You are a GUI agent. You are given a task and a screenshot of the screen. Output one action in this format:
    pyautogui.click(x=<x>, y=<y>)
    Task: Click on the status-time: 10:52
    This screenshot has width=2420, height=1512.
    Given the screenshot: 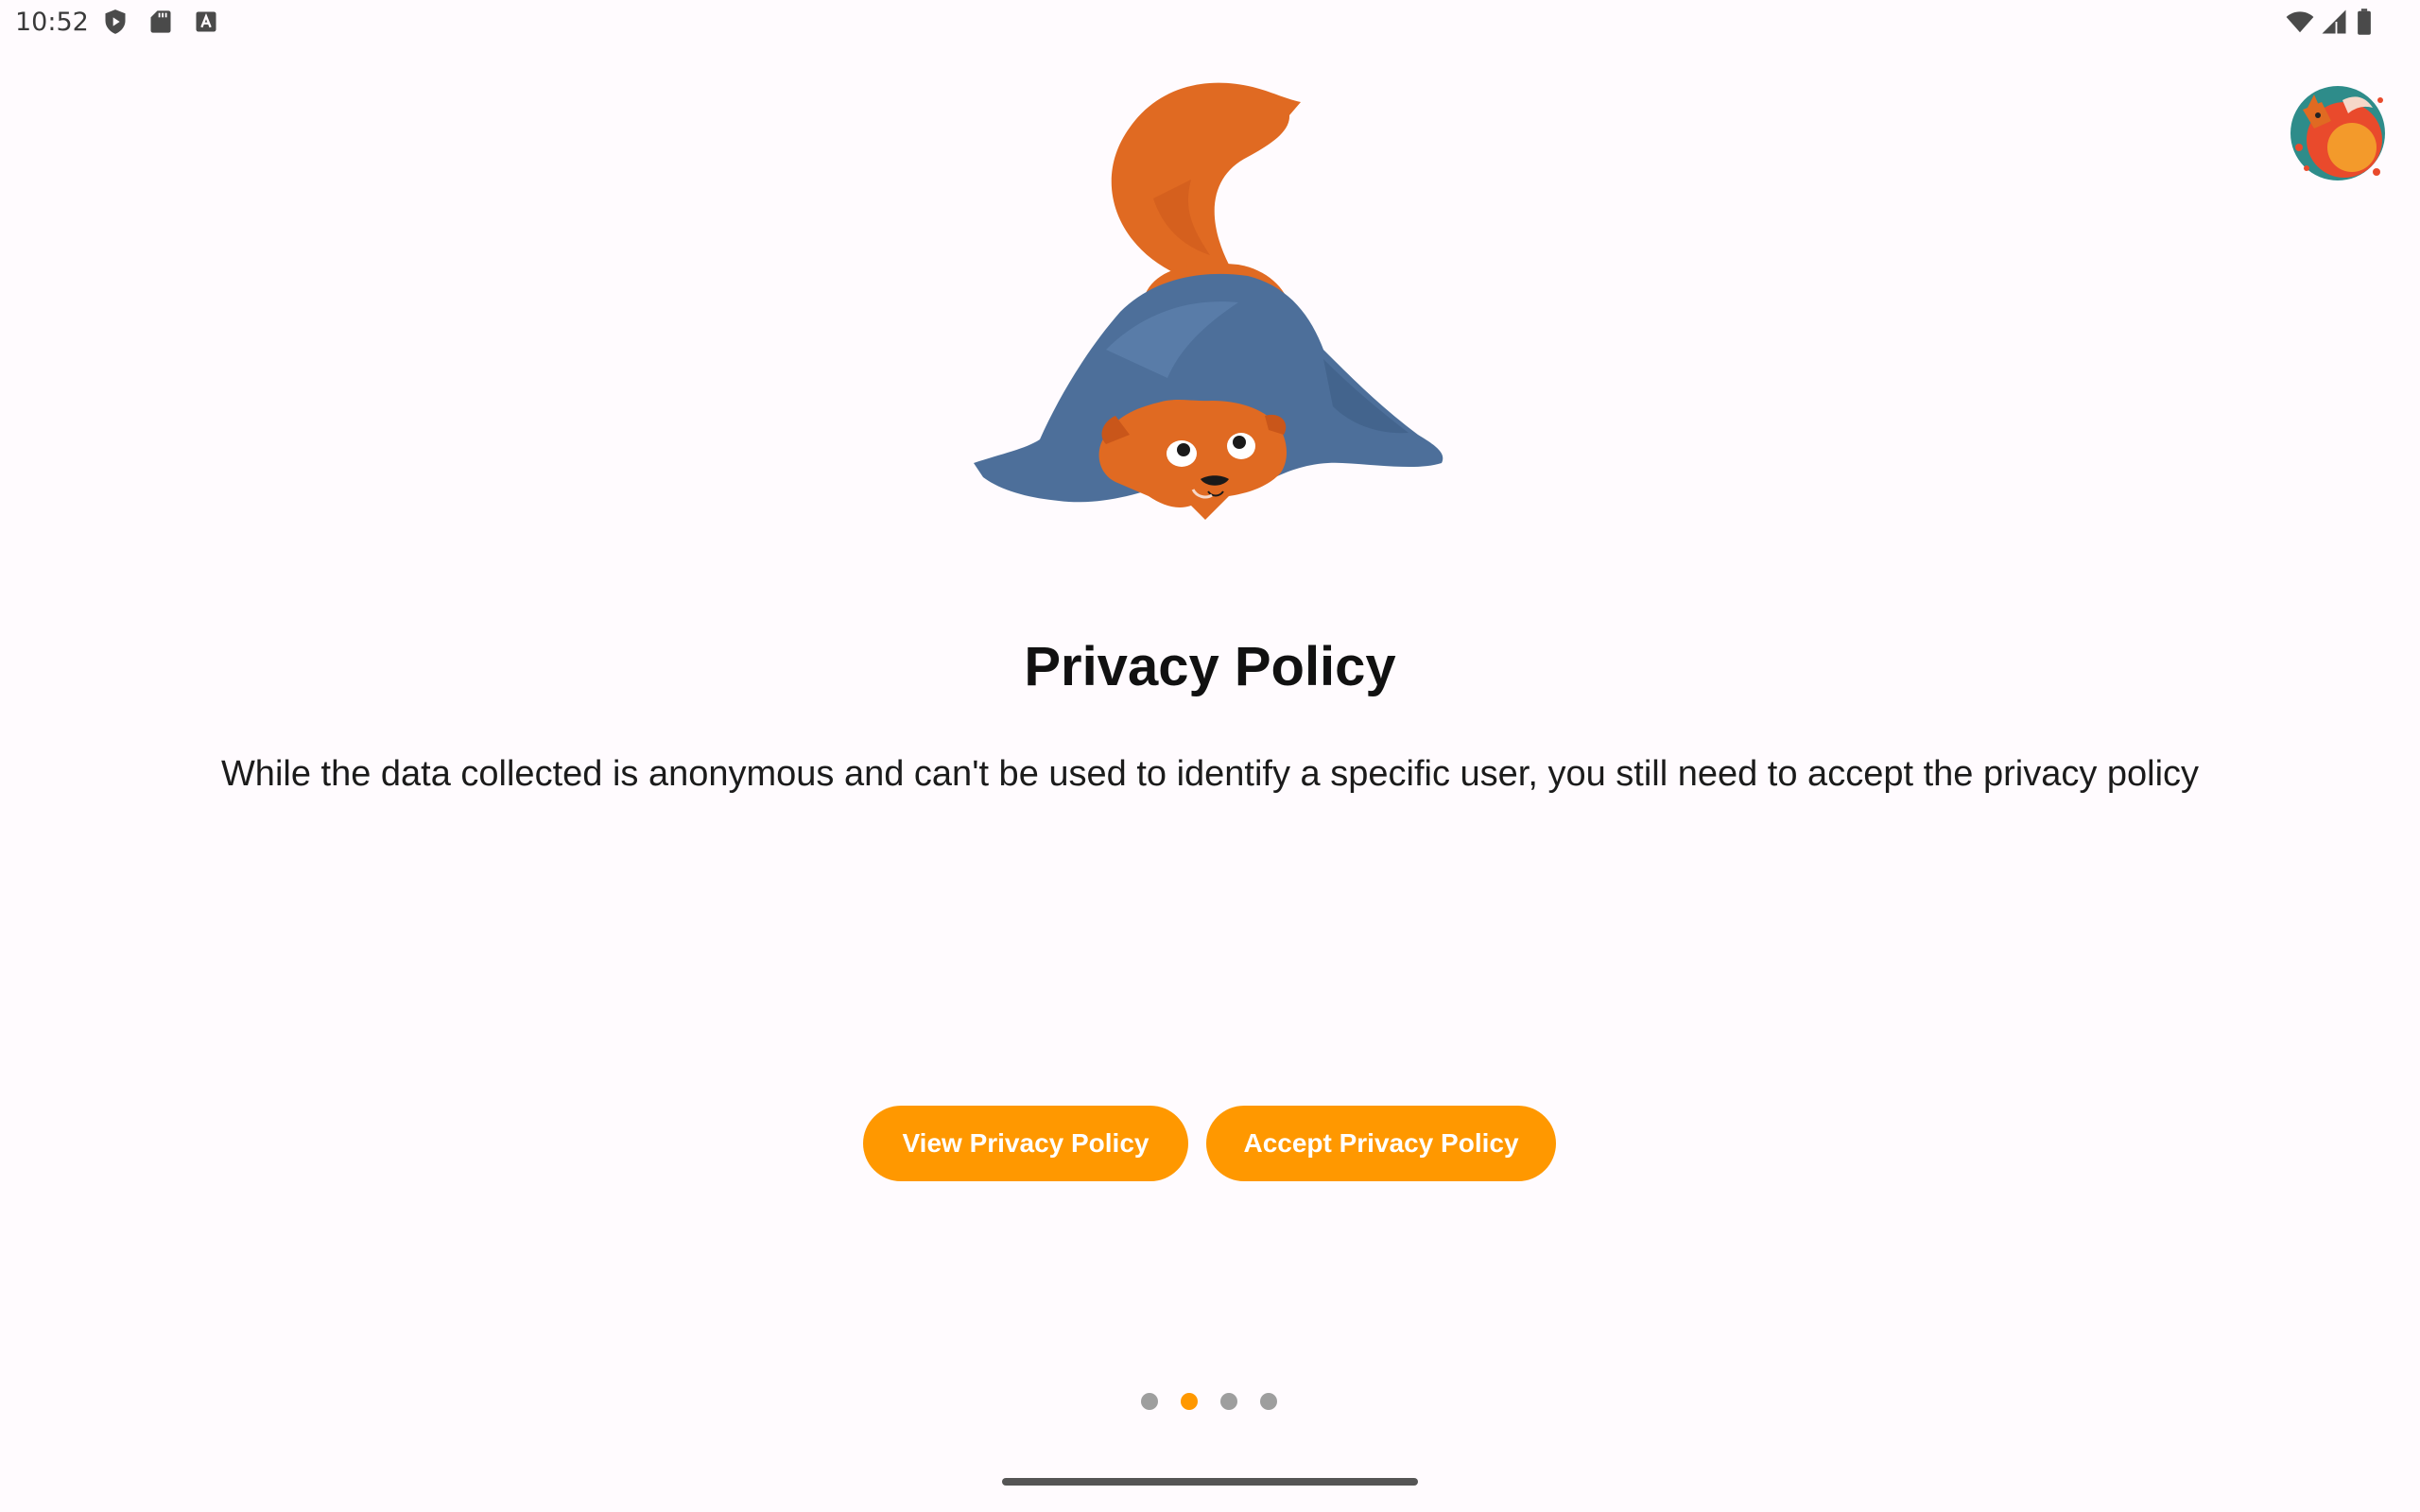 What is the action you would take?
    pyautogui.click(x=52, y=22)
    